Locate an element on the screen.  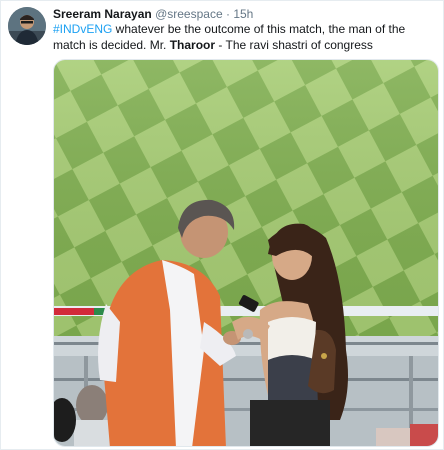
timestamp: 15h is located at coordinates (243, 14).